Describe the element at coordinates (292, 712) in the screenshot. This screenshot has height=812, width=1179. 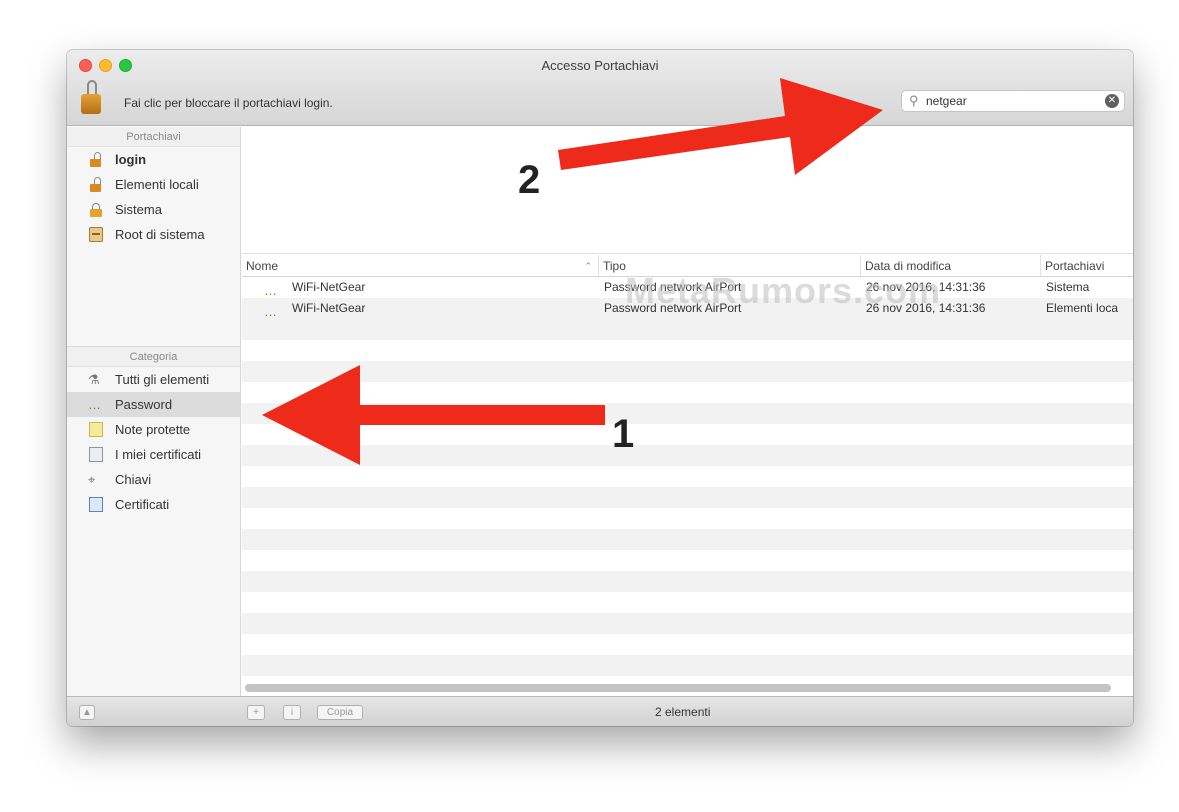
I see `info-button: i` at that location.